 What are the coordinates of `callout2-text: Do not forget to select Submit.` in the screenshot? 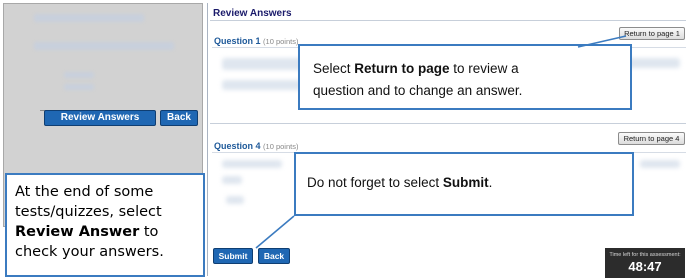 It's located at (399, 183).